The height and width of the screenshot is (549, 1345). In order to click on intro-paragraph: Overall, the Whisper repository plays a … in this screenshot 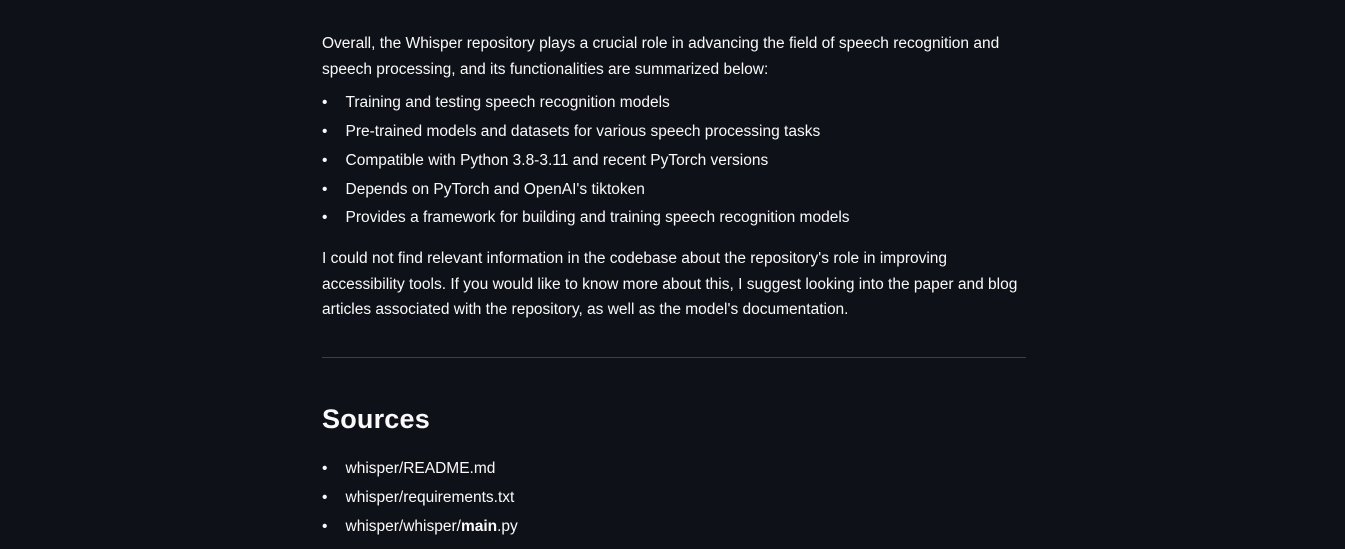, I will do `click(661, 56)`.